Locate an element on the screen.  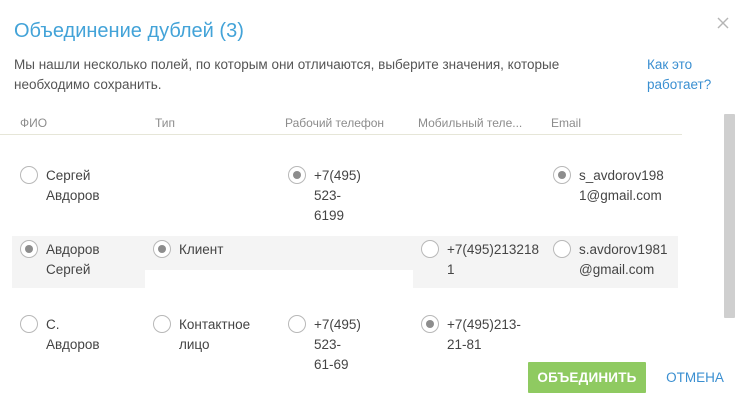
column-header-work-phone: Рабочий телефон is located at coordinates (335, 123).